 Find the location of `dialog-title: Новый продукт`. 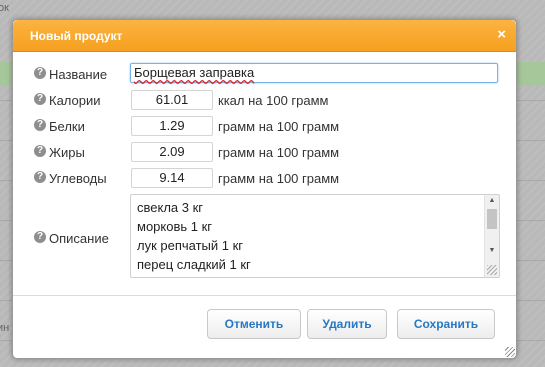

dialog-title: Новый продукт is located at coordinates (76, 36).